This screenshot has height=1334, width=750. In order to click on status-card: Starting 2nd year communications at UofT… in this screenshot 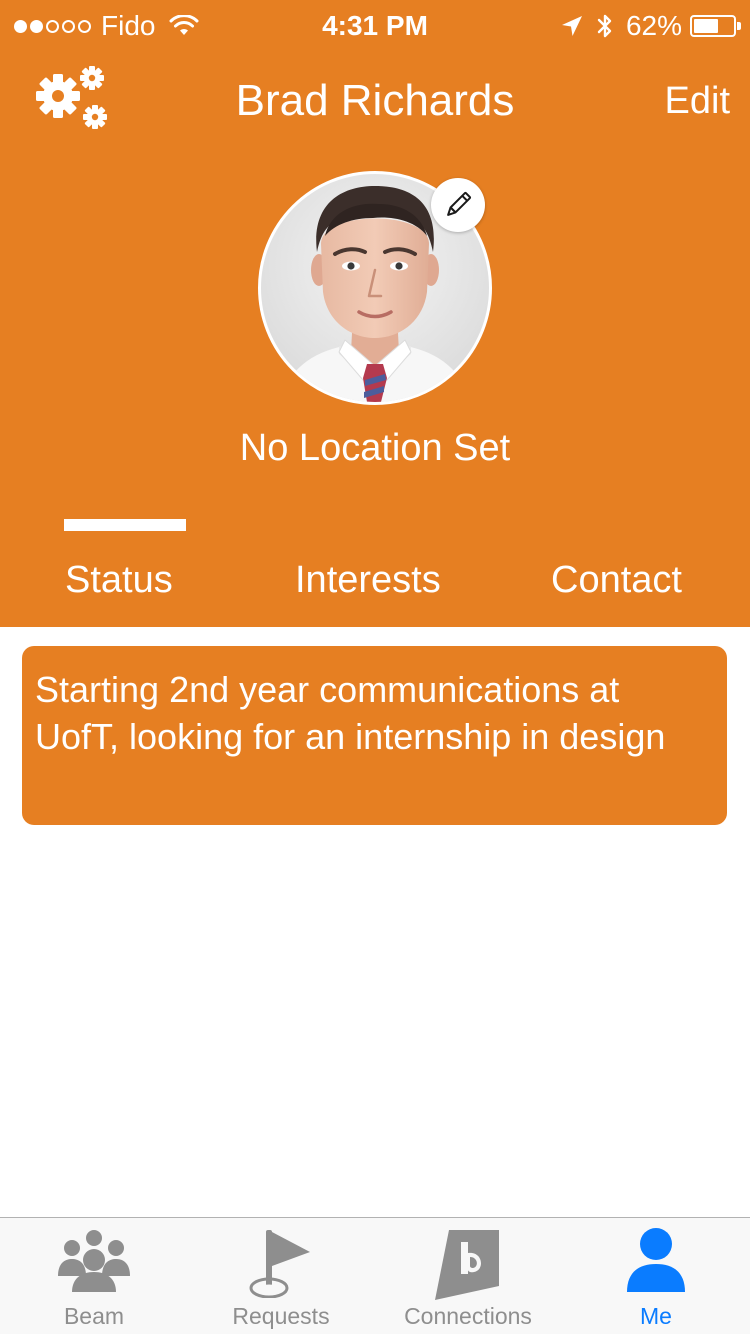, I will do `click(374, 735)`.